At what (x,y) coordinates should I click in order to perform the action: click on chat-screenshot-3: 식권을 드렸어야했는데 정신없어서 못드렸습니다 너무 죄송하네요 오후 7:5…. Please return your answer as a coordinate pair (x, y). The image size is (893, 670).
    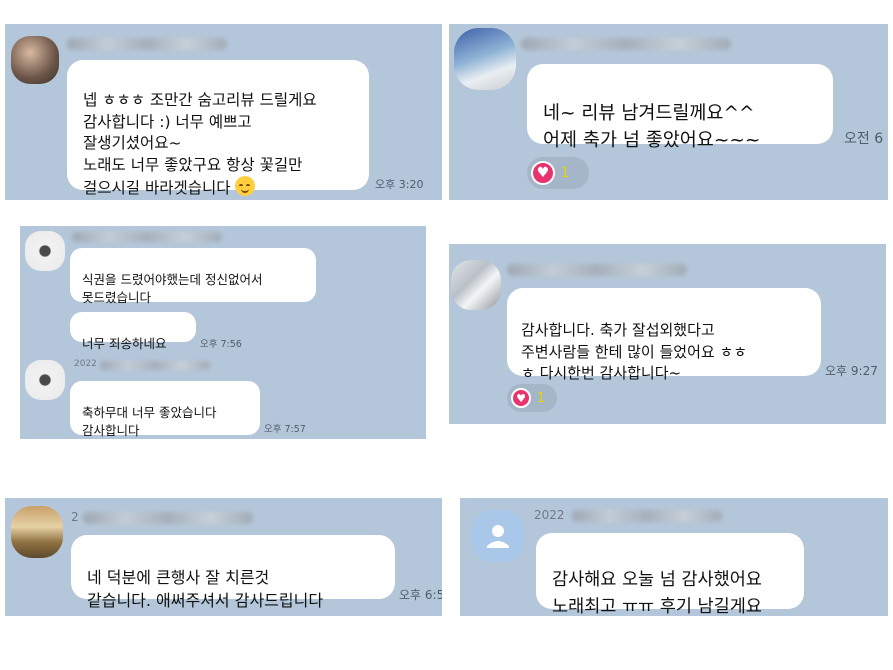
    Looking at the image, I should click on (223, 332).